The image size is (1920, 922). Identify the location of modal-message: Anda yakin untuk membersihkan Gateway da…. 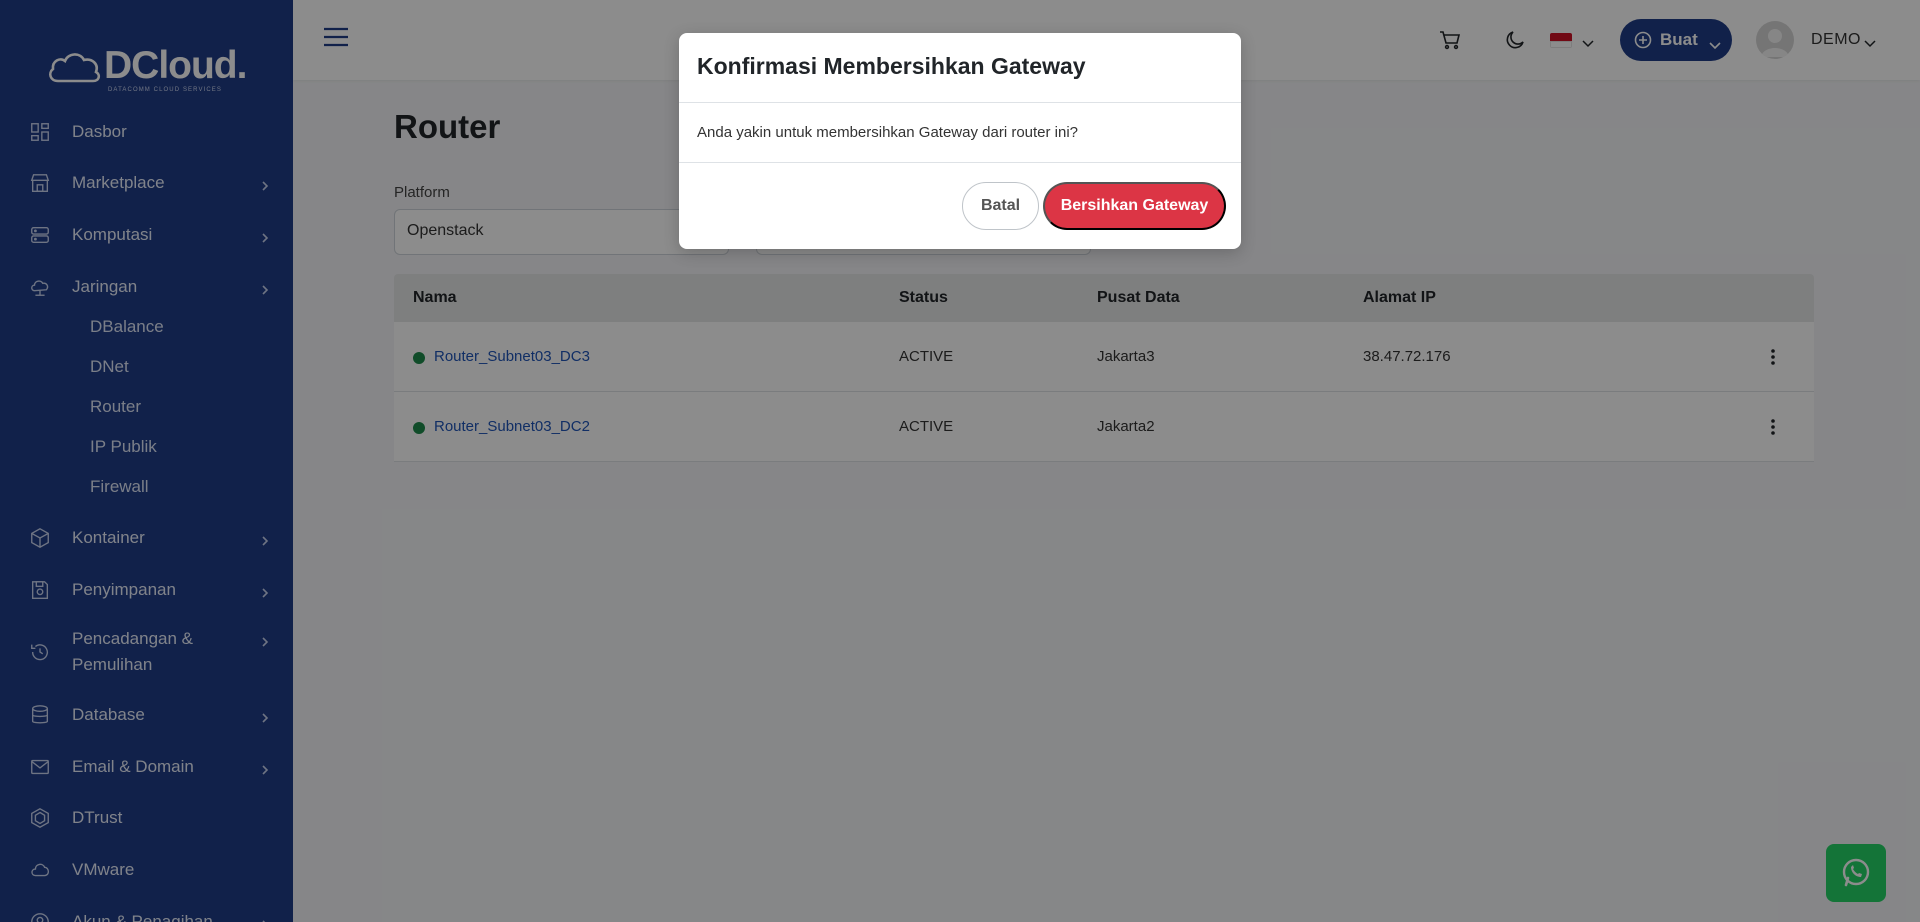
(888, 132).